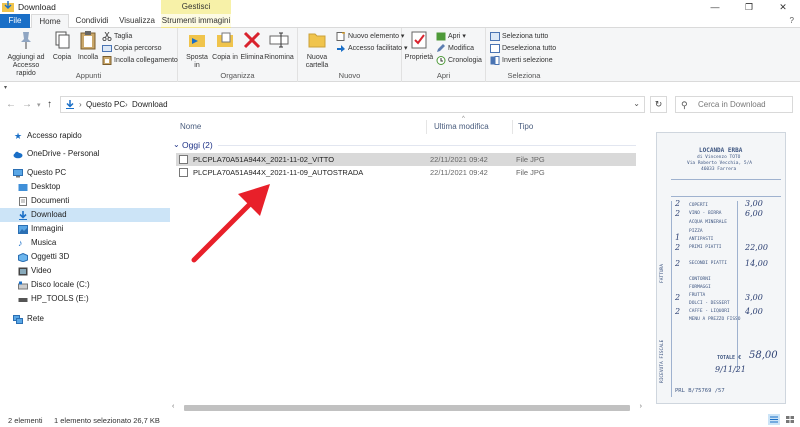 This screenshot has height=427, width=800. I want to click on nav-item-immagini: Immagini, so click(85, 229).